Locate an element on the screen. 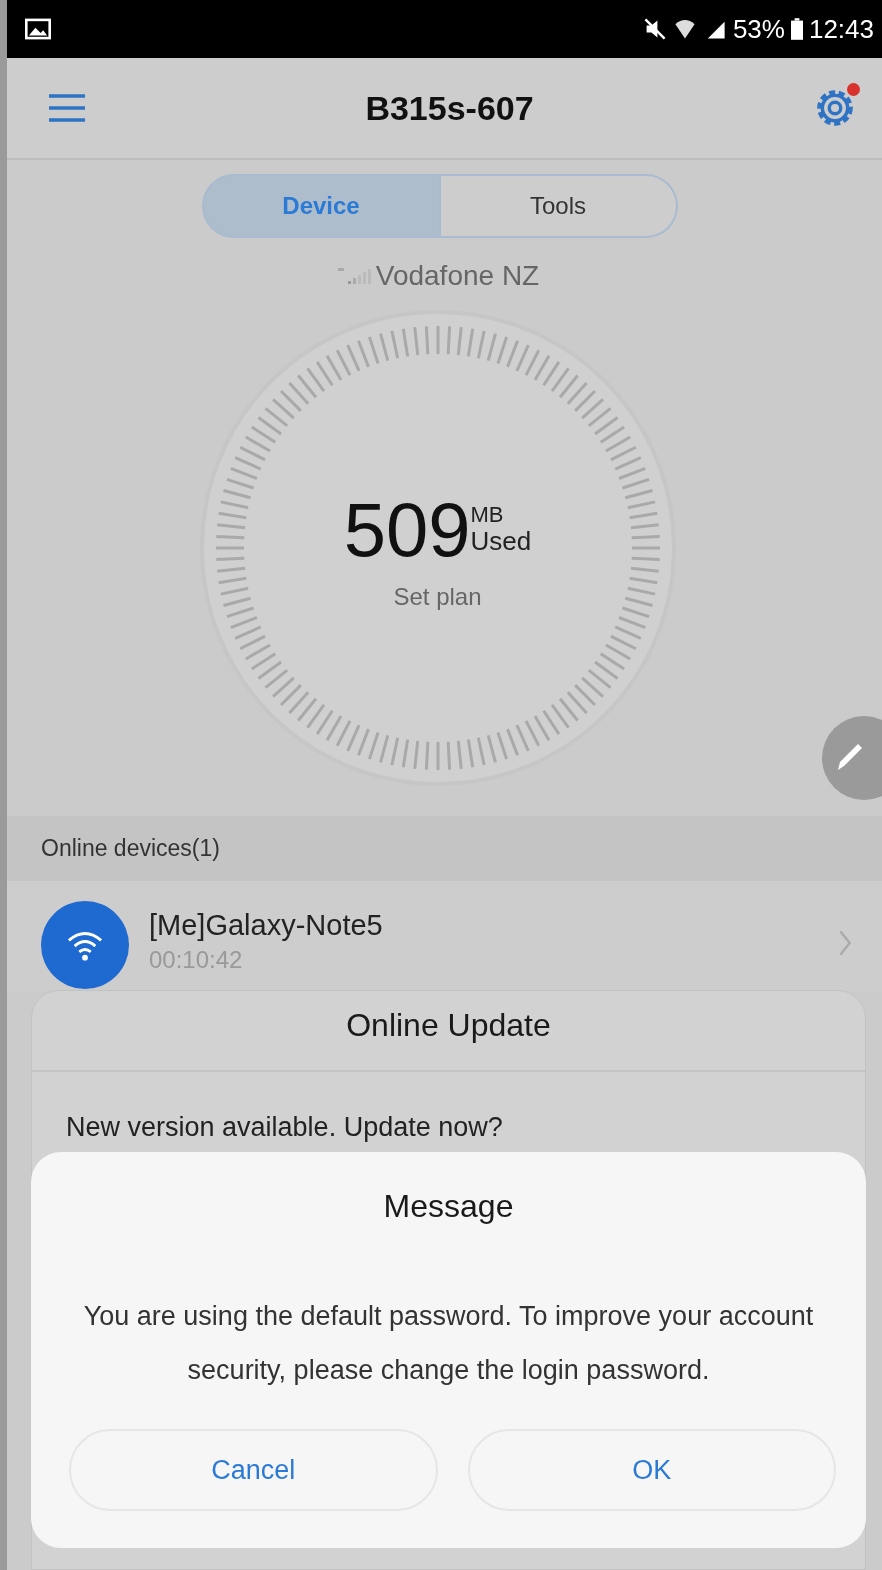  usage-unit: MB is located at coordinates (487, 514).